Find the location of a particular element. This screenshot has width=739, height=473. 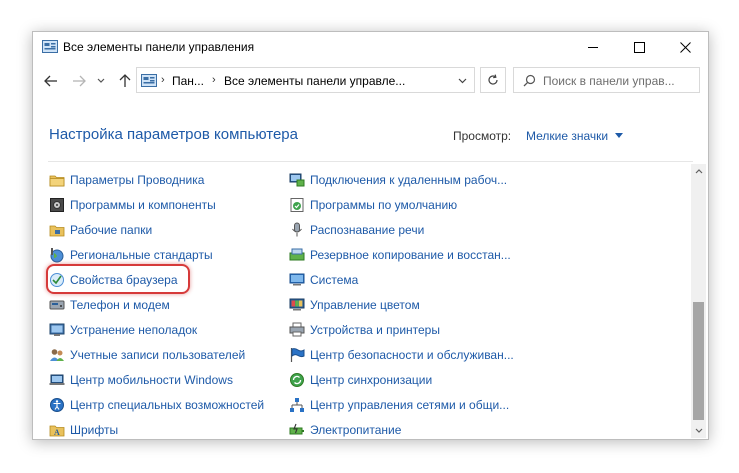

up-button is located at coordinates (125, 81).